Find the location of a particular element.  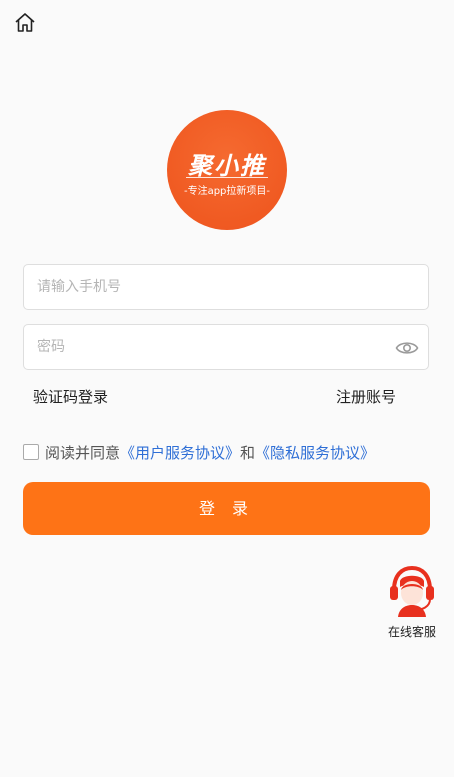

online-service-label: 在线客服 is located at coordinates (411, 632).